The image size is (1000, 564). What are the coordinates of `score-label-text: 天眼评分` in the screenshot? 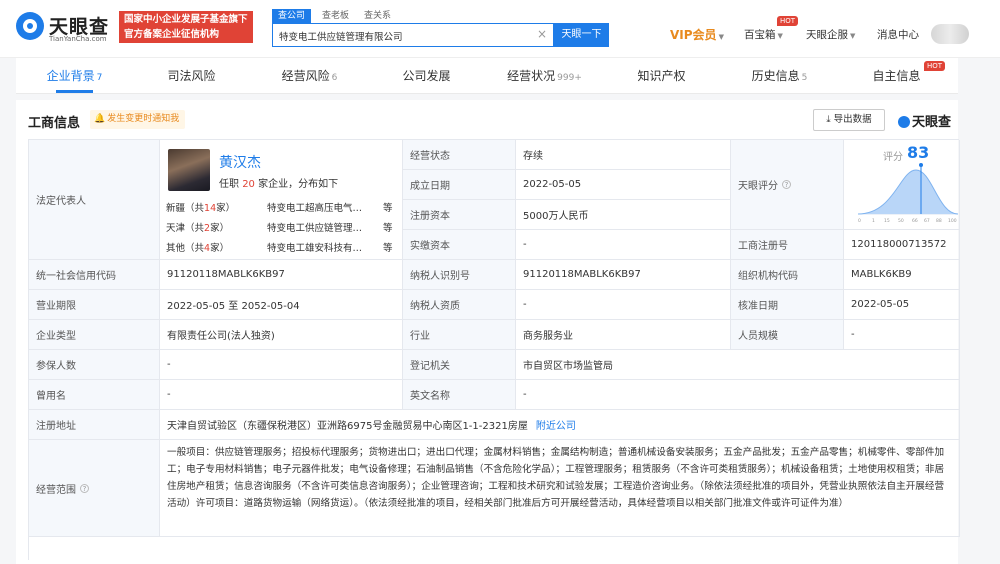 It's located at (758, 186).